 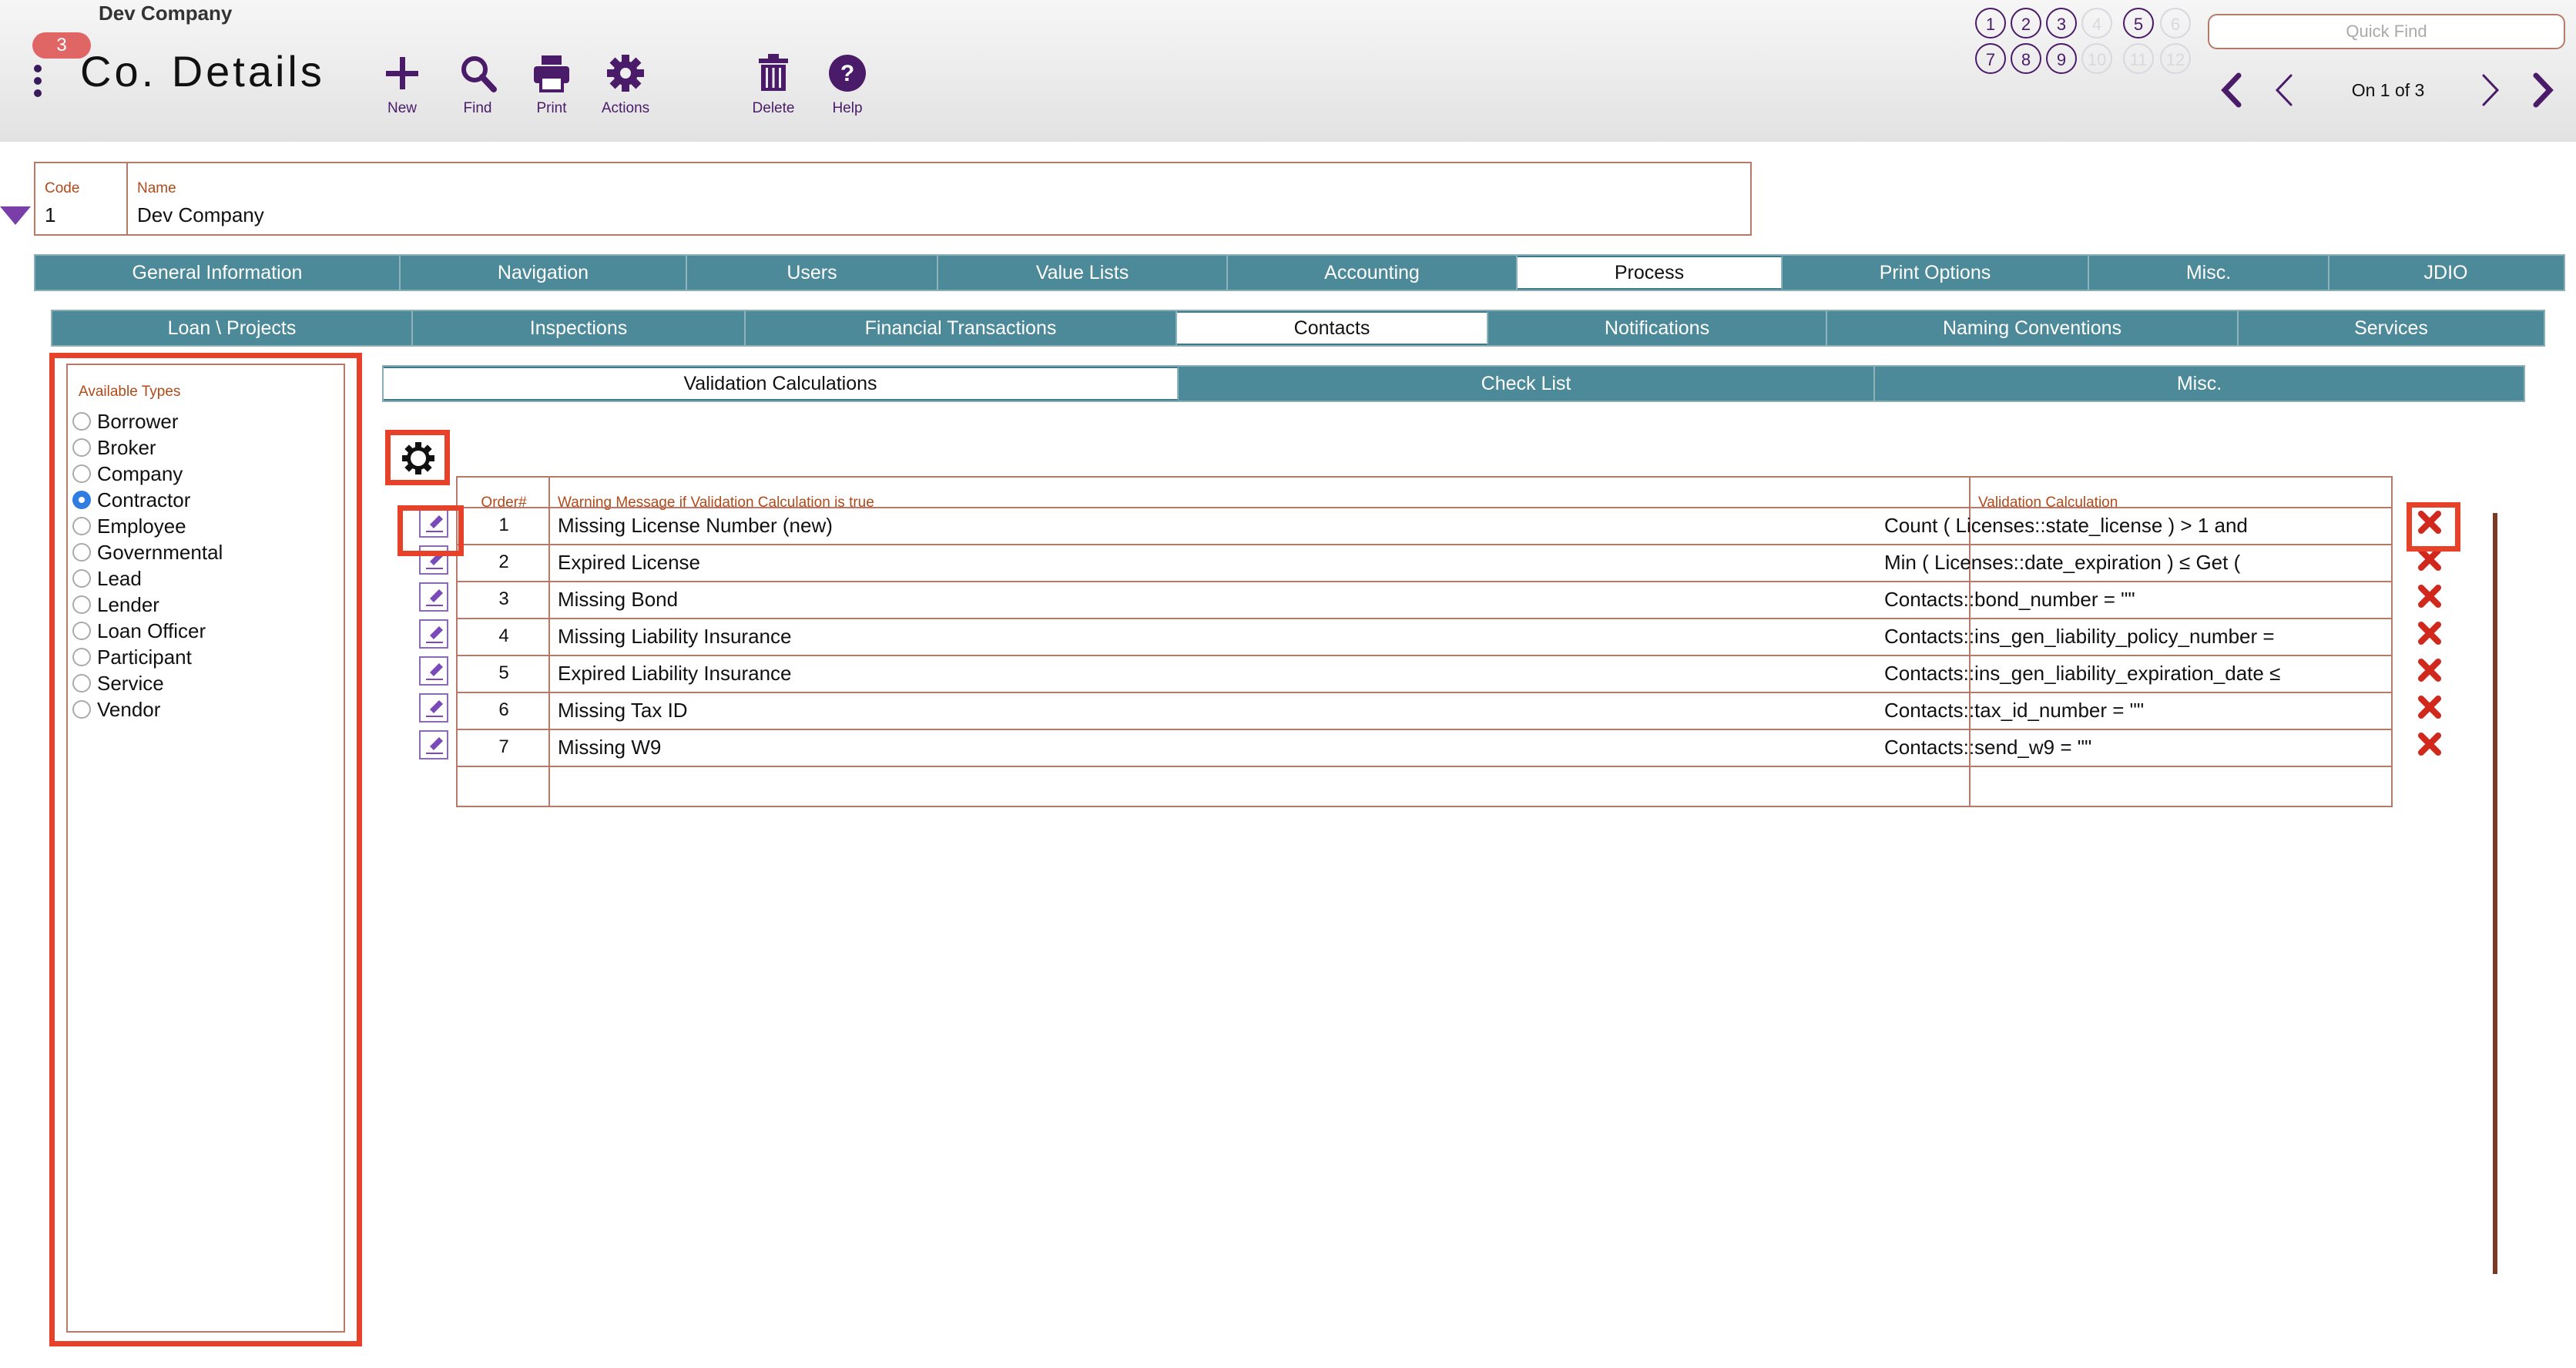 I want to click on calculation-cell: Contacts::tax_id_number = "", so click(x=2134, y=710).